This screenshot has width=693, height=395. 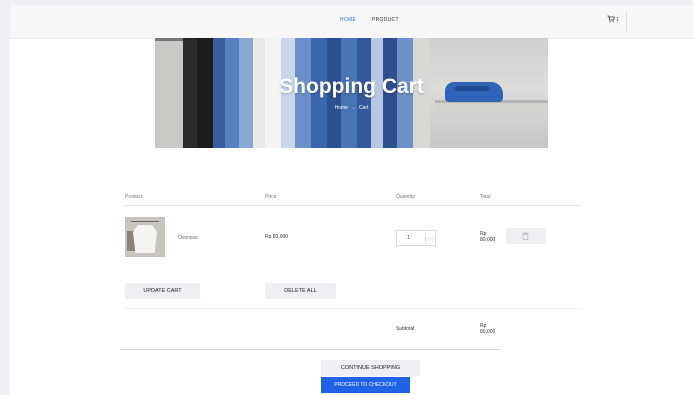 I want to click on column-header-price: Price, so click(x=271, y=197).